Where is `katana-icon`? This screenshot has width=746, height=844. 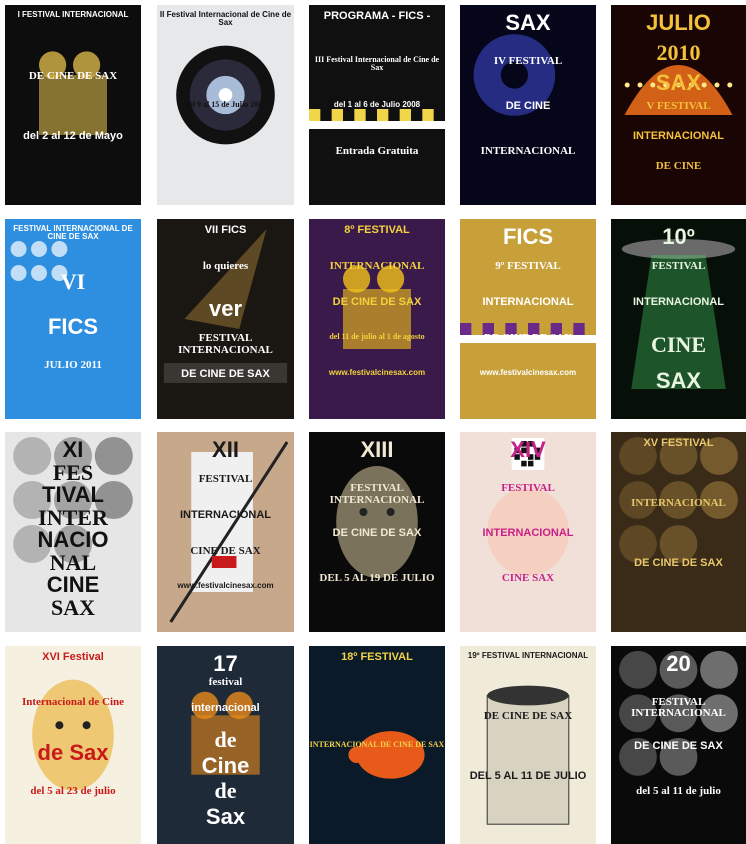
katana-icon is located at coordinates (229, 532).